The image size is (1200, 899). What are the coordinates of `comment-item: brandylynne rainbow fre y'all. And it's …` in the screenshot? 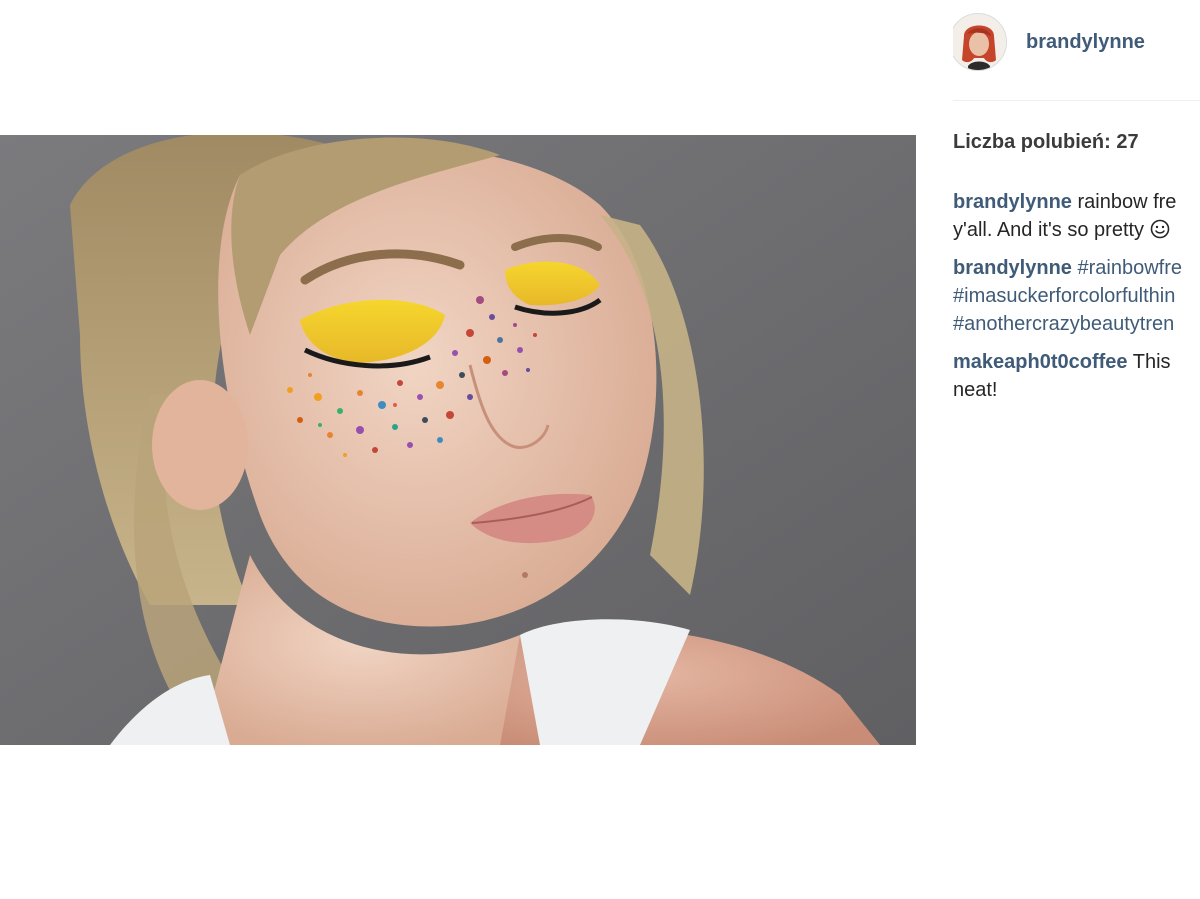 It's located at (1076, 216).